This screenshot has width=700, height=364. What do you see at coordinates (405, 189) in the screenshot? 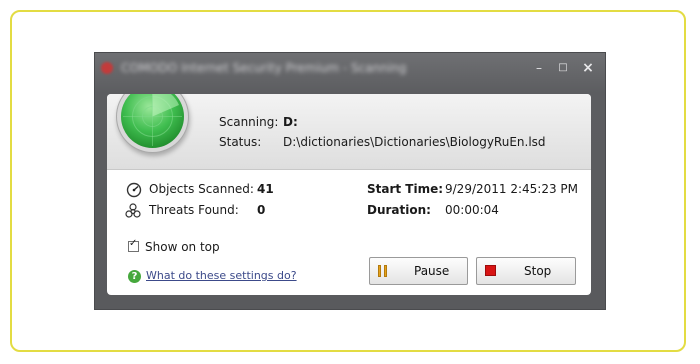
I see `start-time-label: Start Time:` at bounding box center [405, 189].